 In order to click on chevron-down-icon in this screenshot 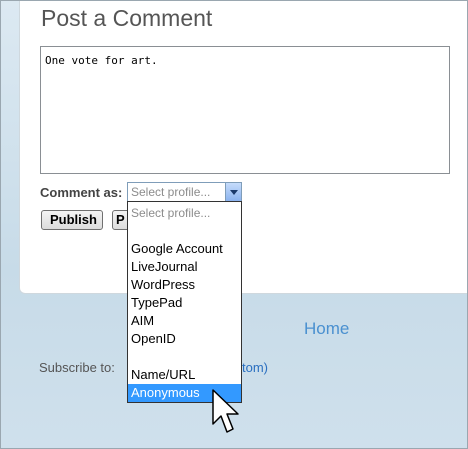, I will do `click(233, 192)`.